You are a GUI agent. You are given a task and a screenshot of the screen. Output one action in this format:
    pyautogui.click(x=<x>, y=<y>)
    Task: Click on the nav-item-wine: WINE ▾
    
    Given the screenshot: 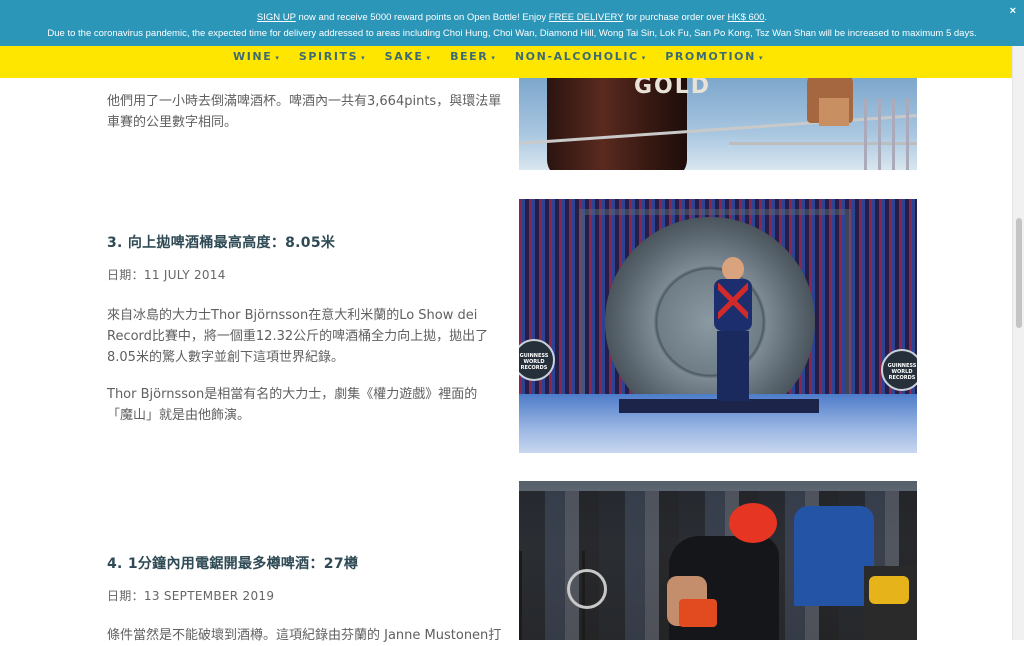 What is the action you would take?
    pyautogui.click(x=256, y=56)
    